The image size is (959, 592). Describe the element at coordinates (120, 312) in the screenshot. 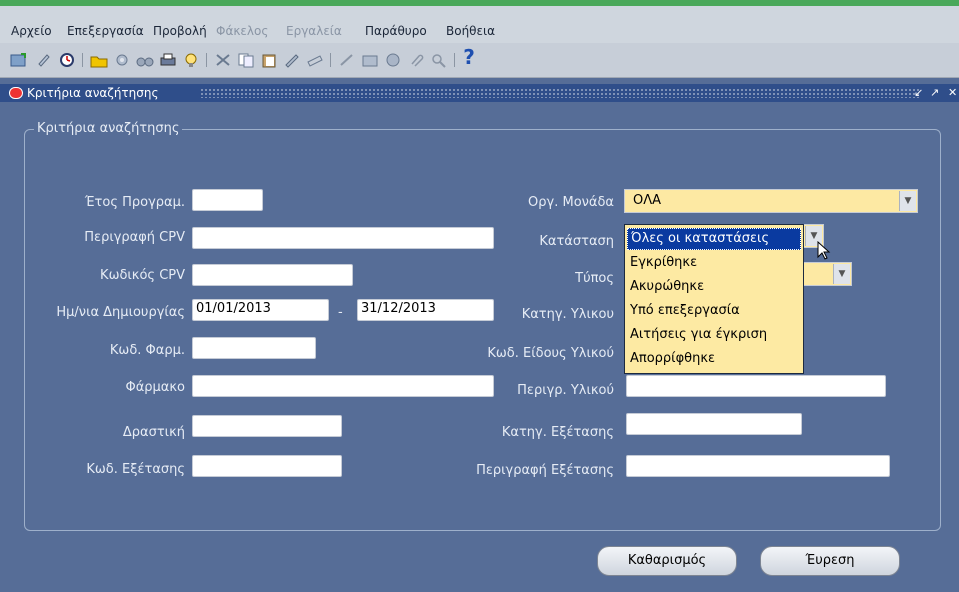

I see `created-date-label: Ημ/νια Δημιουργίας` at that location.